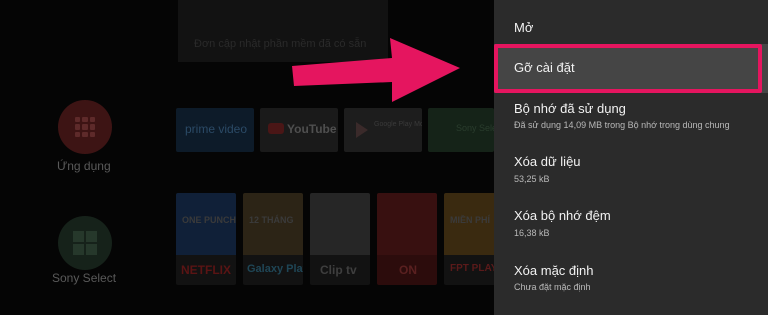 Image resolution: width=768 pixels, height=315 pixels. What do you see at coordinates (544, 67) in the screenshot?
I see `menu-item-title: Gỡ cài đặt` at bounding box center [544, 67].